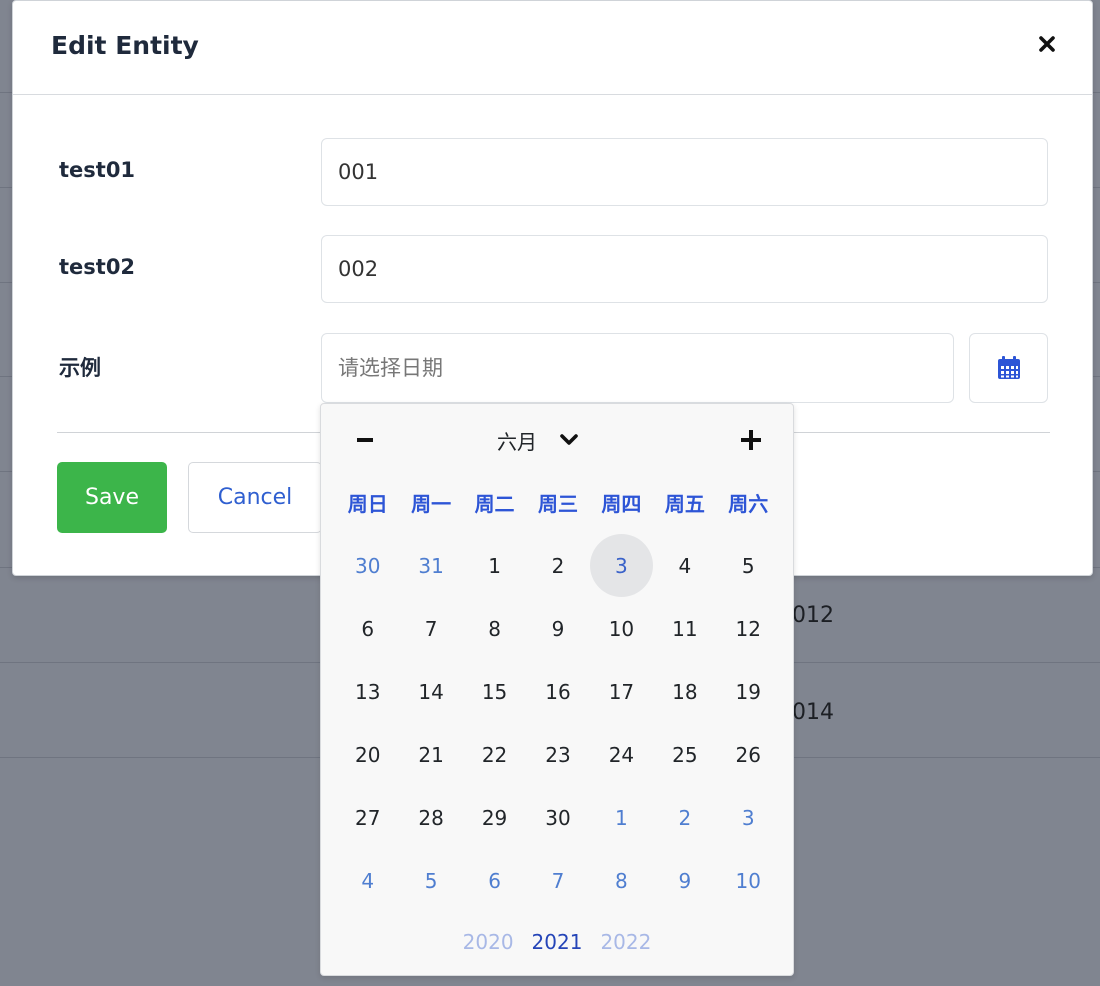  Describe the element at coordinates (517, 441) in the screenshot. I see `month-label: 六月` at that location.